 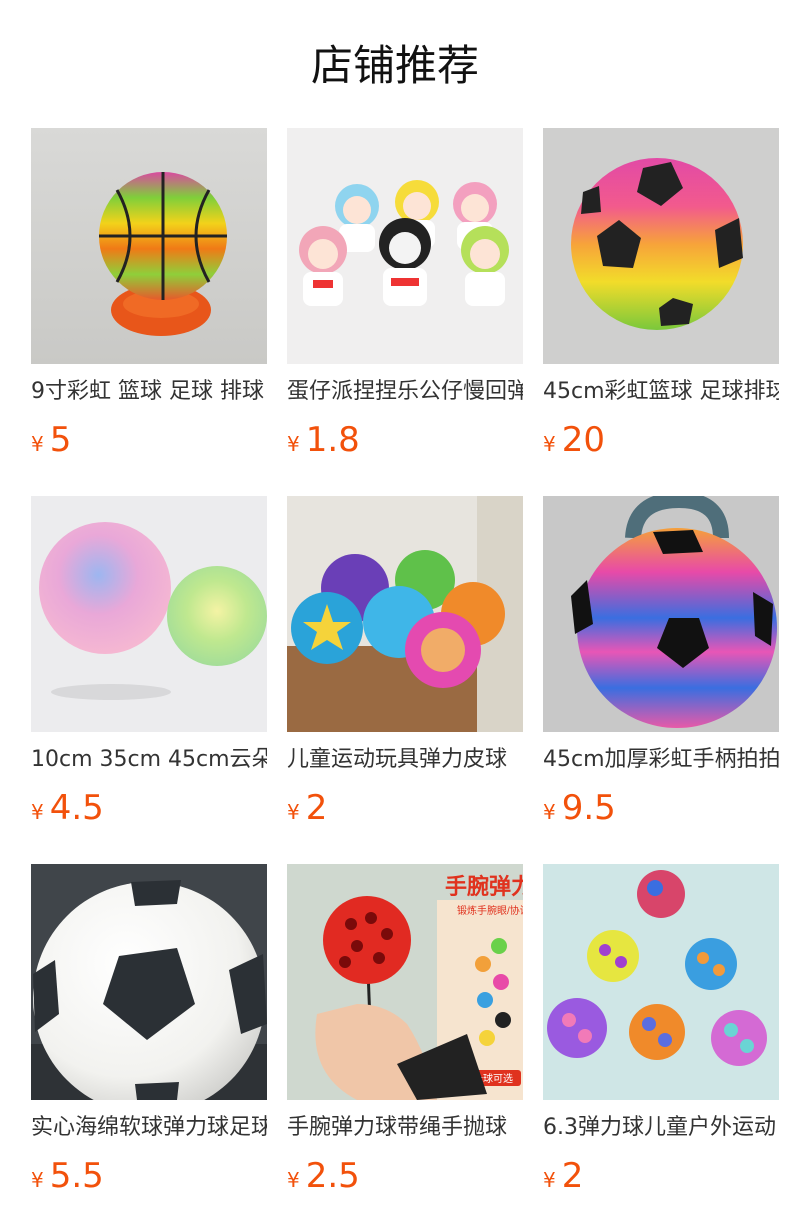 I want to click on wrist-ad-subtitle: 锻炼手腕眼/协调能力, so click(x=490, y=910).